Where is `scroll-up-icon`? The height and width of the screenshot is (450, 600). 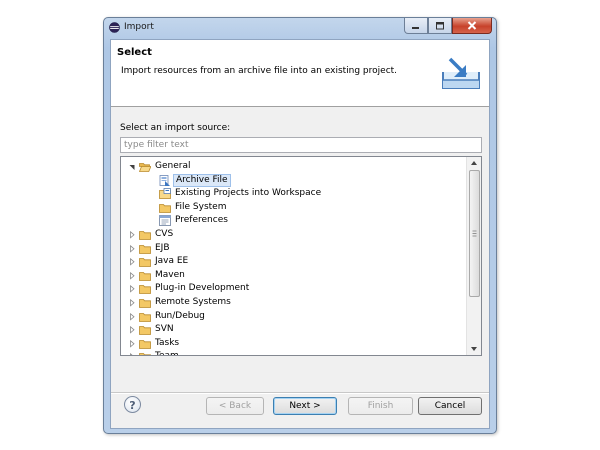 scroll-up-icon is located at coordinates (474, 163).